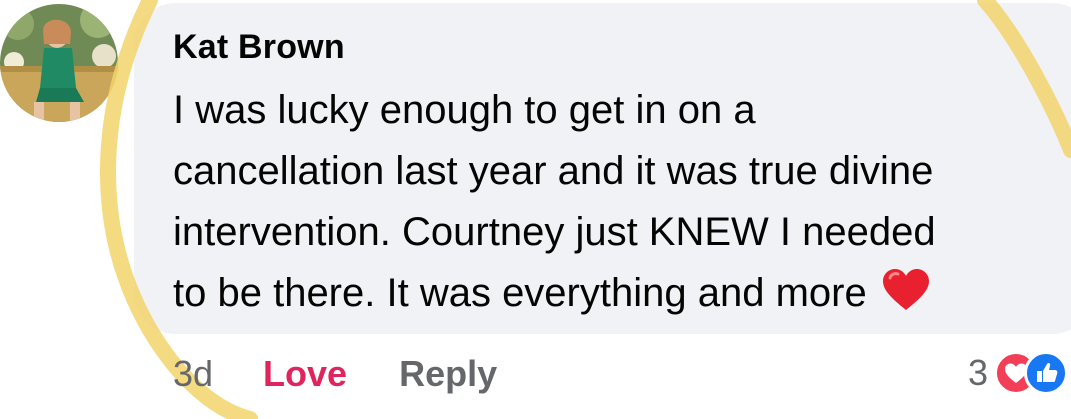 This screenshot has width=1071, height=419. What do you see at coordinates (193, 374) in the screenshot?
I see `timestamp: 3d` at bounding box center [193, 374].